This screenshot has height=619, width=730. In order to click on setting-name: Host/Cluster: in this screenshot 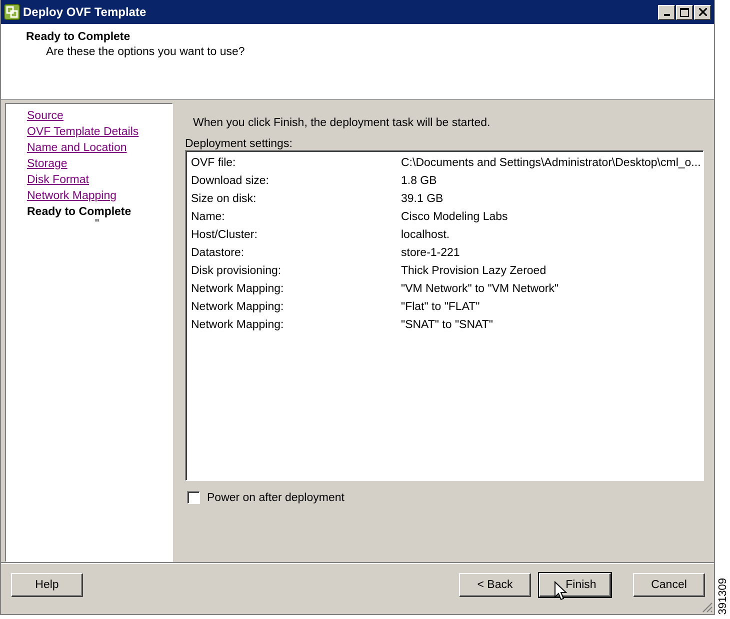, I will do `click(224, 235)`.